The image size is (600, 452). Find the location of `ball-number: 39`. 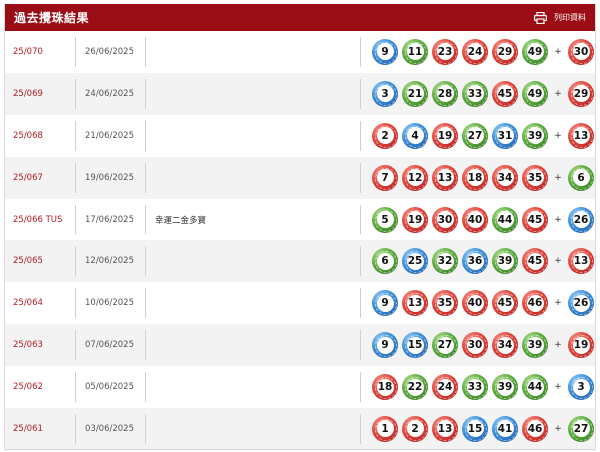

ball-number: 39 is located at coordinates (505, 387).